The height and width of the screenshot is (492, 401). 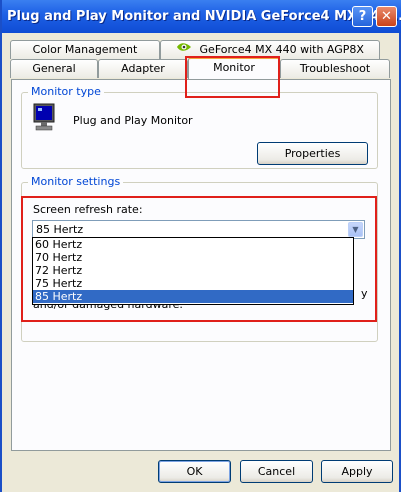 What do you see at coordinates (362, 16) in the screenshot?
I see `help-button: ?` at bounding box center [362, 16].